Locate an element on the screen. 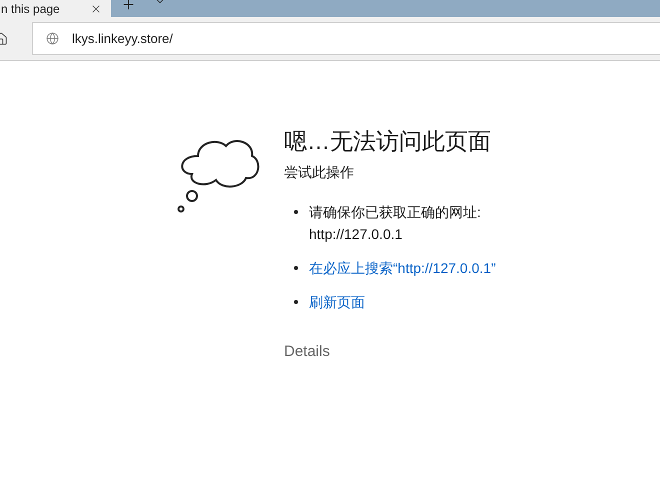 The width and height of the screenshot is (660, 491). suggestion-link: 在必应上搜索“http://127.0.0.1” is located at coordinates (402, 268).